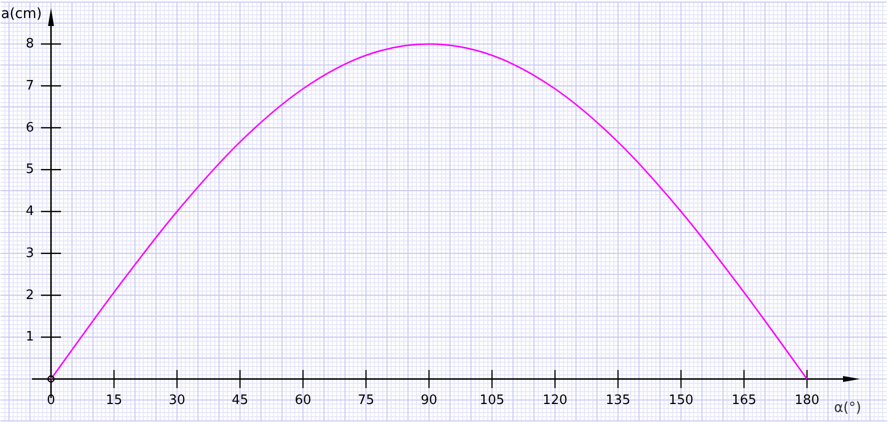 The height and width of the screenshot is (422, 890). Describe the element at coordinates (177, 400) in the screenshot. I see `tick-label: 30` at that location.